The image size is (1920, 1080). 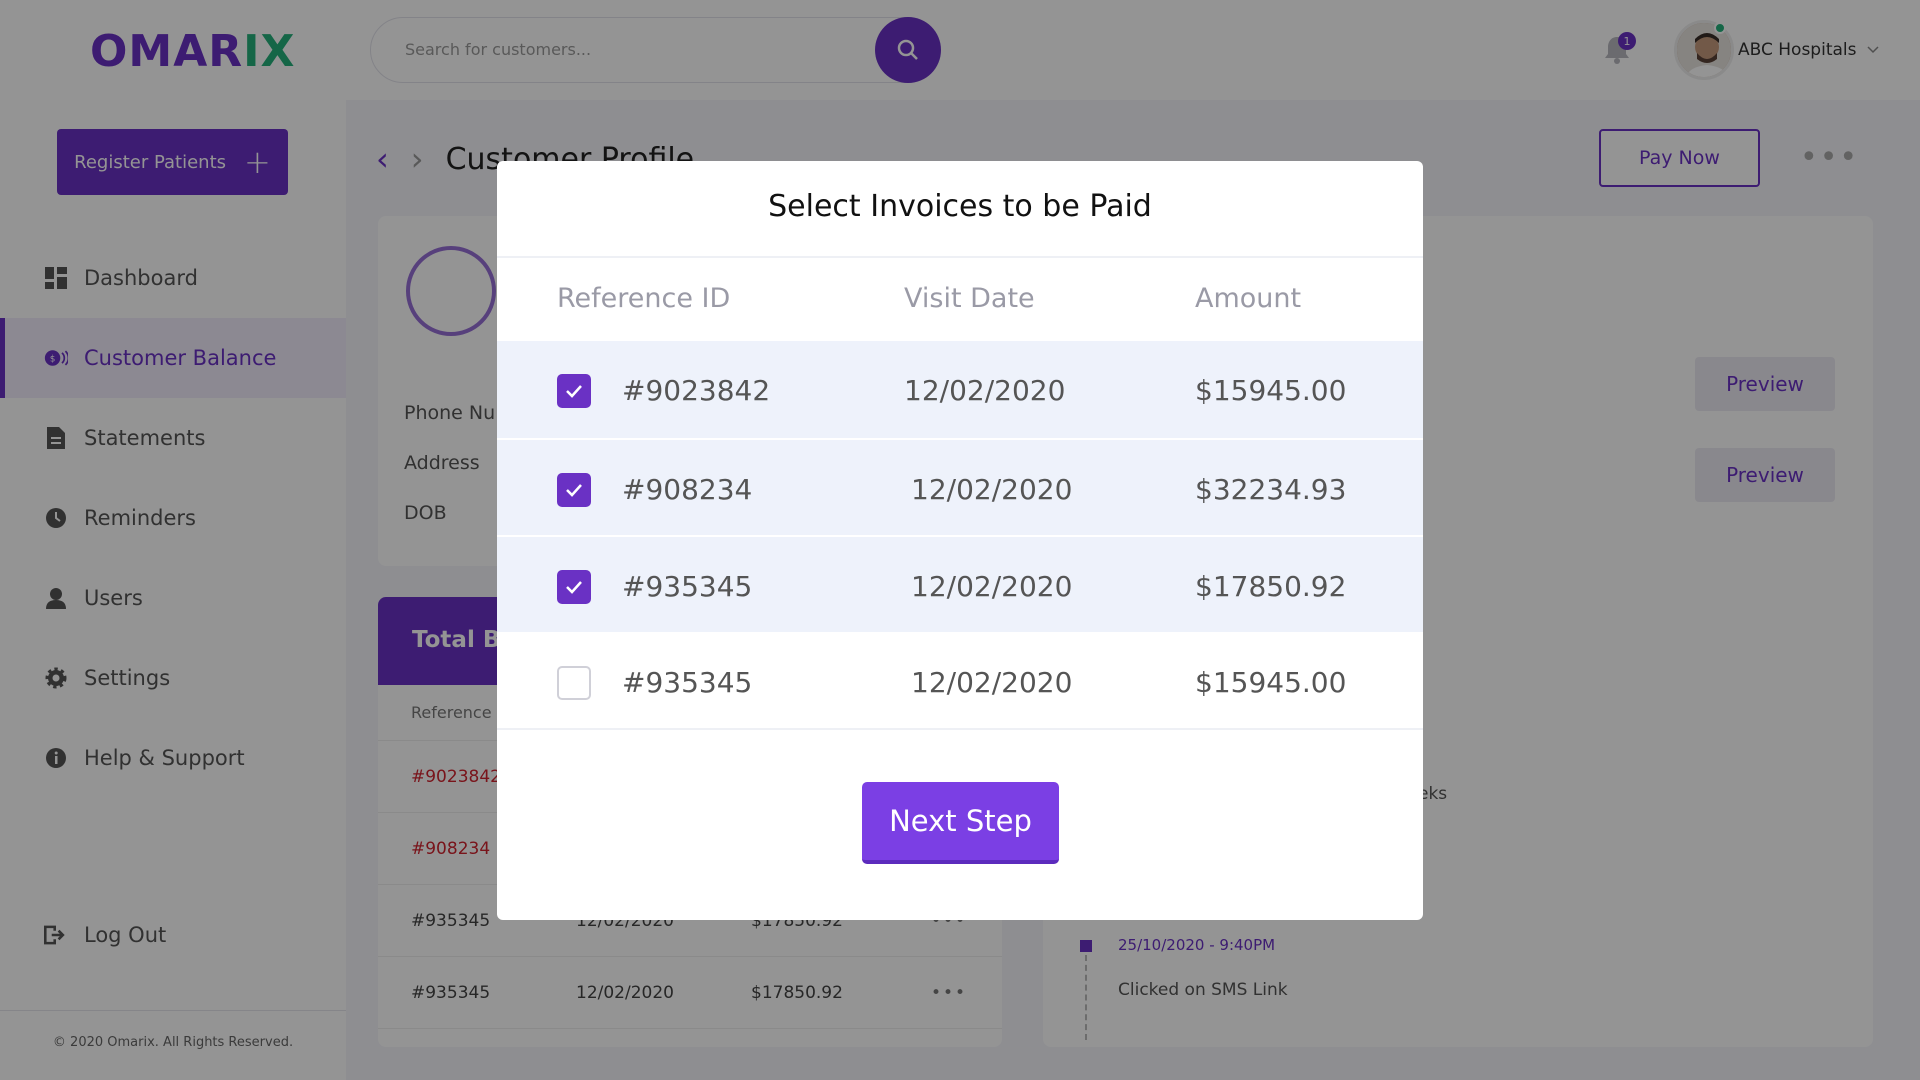 I want to click on invoice-row: #935345 12/02/2020 $15945.00, so click(x=960, y=681).